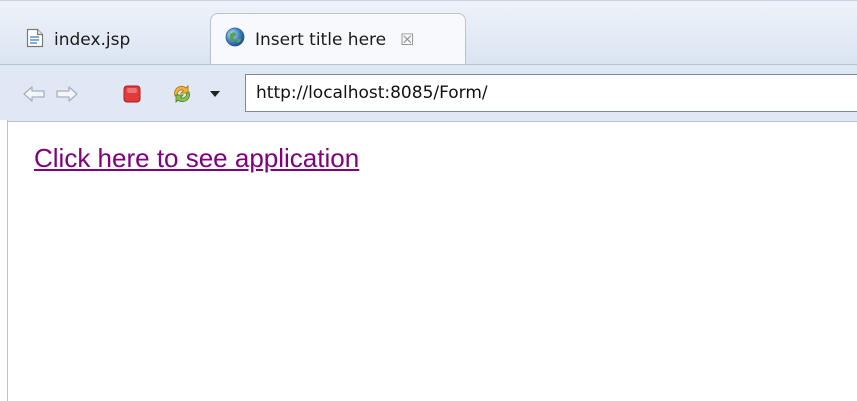 This screenshot has height=401, width=857. I want to click on tab-index-jsp: index.jsp, so click(103, 40).